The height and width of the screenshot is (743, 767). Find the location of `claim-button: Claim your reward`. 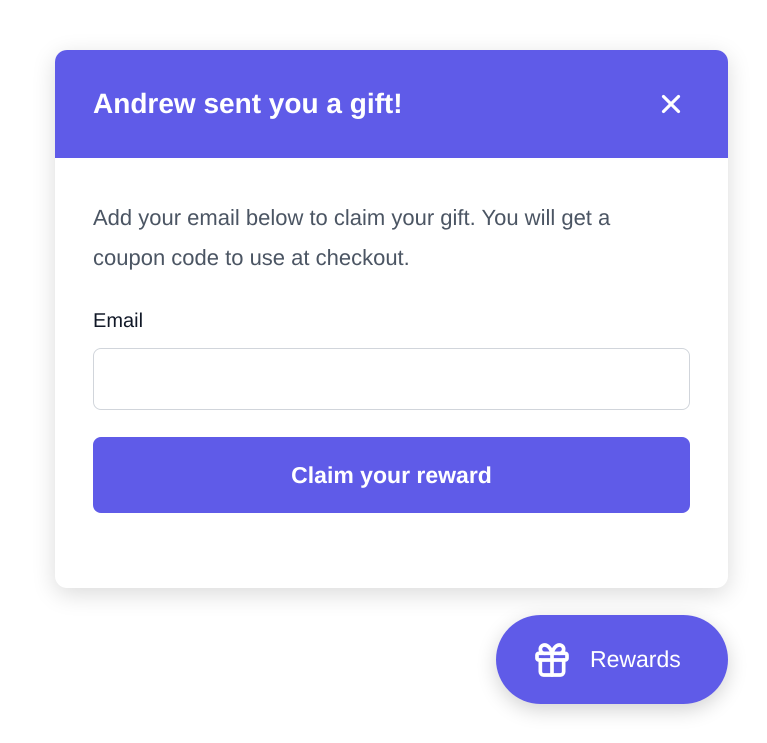

claim-button: Claim your reward is located at coordinates (391, 475).